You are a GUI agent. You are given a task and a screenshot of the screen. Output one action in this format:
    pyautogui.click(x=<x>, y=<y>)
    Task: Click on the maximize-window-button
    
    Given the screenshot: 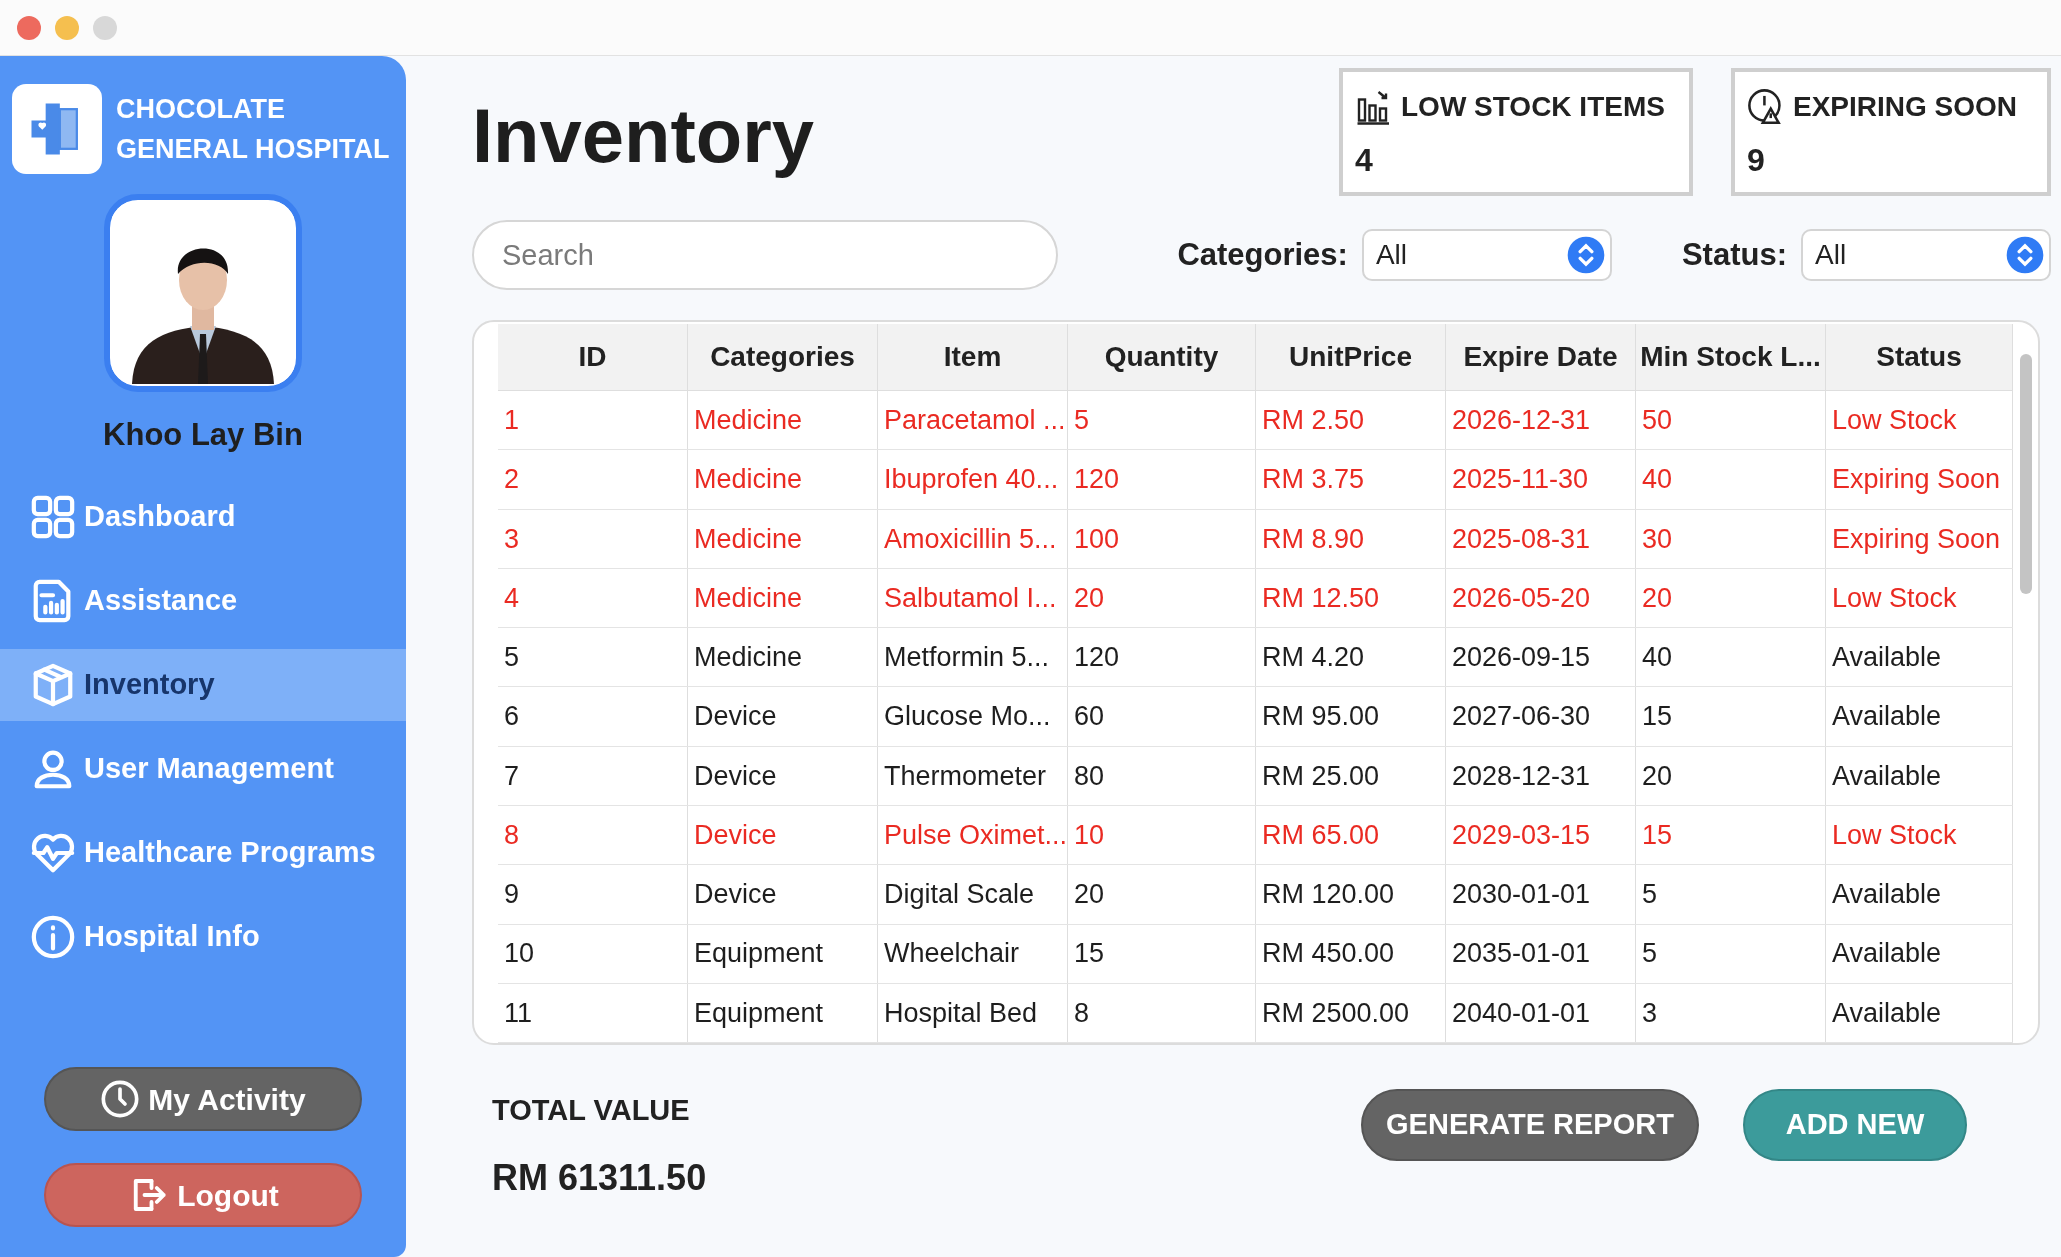 What is the action you would take?
    pyautogui.click(x=105, y=27)
    